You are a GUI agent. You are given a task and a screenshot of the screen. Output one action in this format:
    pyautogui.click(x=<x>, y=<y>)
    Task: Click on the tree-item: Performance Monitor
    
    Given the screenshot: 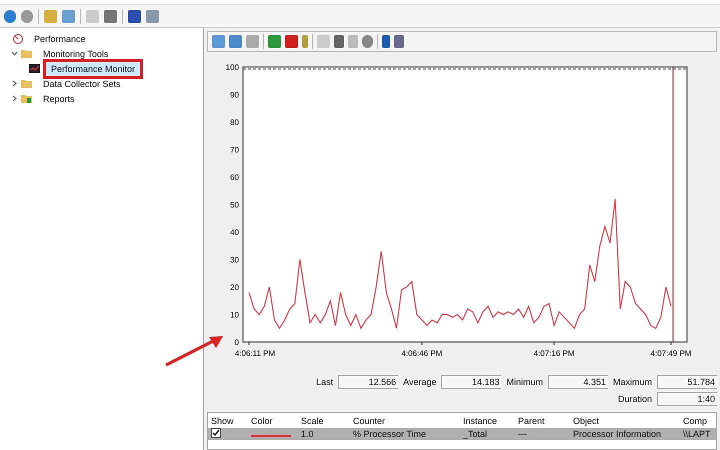 What is the action you would take?
    pyautogui.click(x=93, y=68)
    